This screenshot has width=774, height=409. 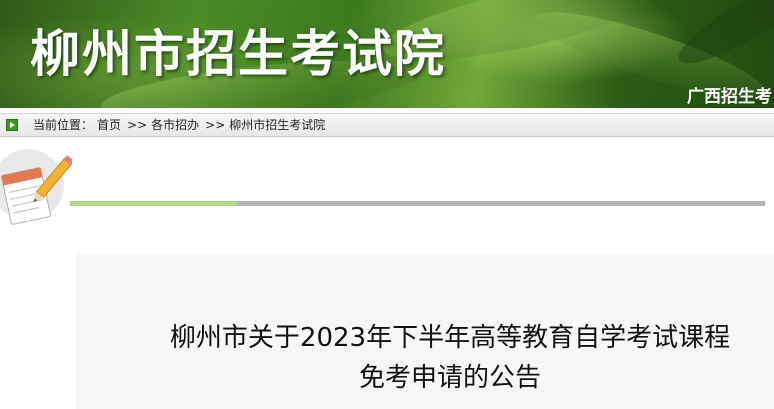 I want to click on breadcrumb-liuzhou-link: 柳州市招生考试院, so click(x=277, y=125).